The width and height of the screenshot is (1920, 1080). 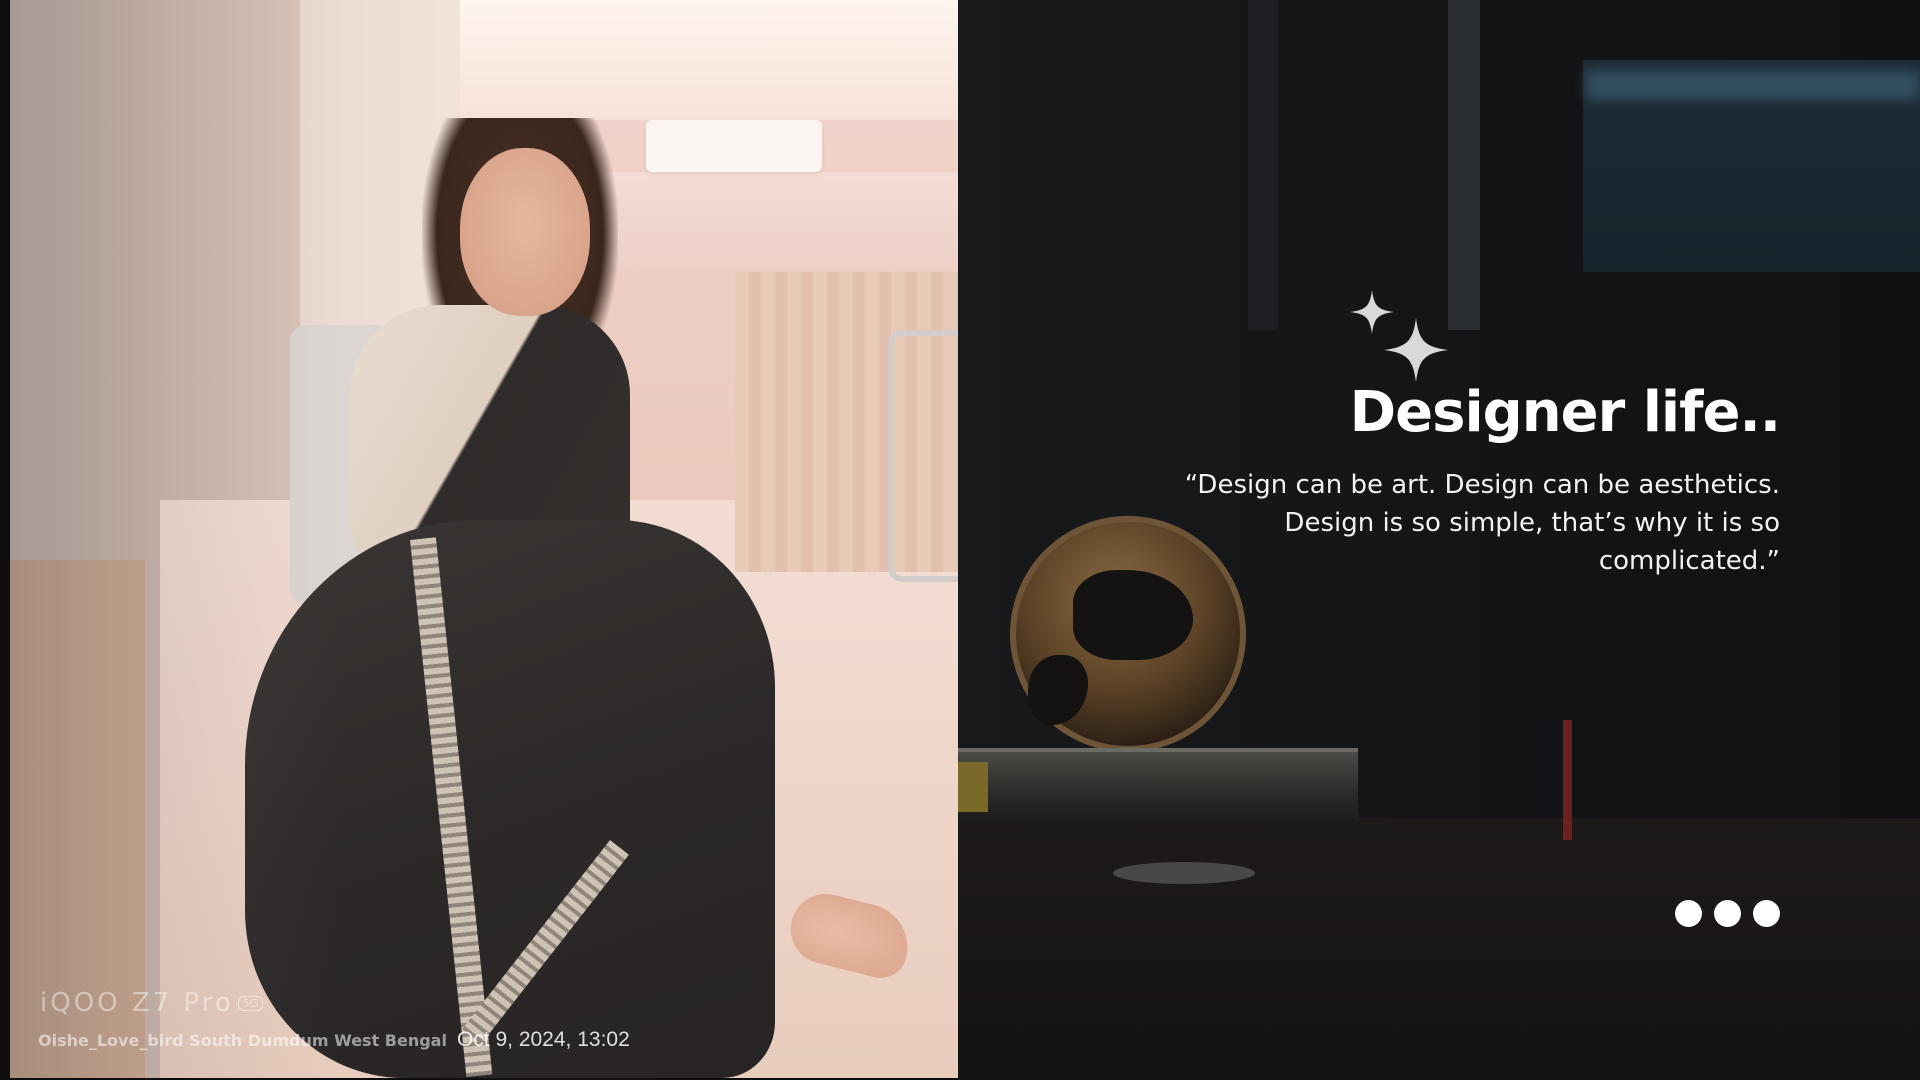 I want to click on camera-brand: iQOO Z7 Pro, so click(x=137, y=1003).